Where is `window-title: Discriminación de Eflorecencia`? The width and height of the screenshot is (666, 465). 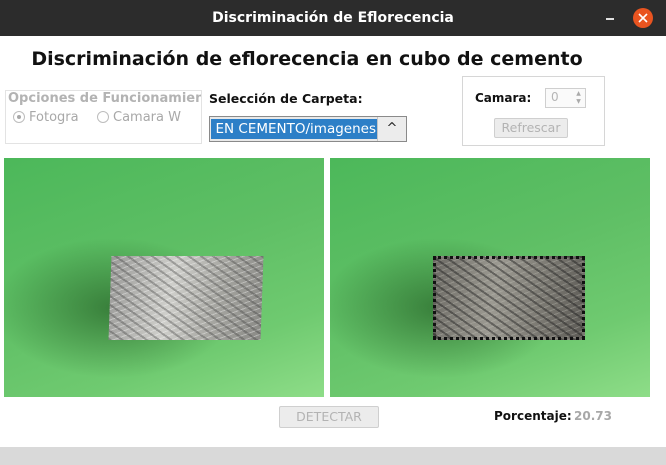
window-title: Discriminación de Eflorecencia is located at coordinates (333, 18).